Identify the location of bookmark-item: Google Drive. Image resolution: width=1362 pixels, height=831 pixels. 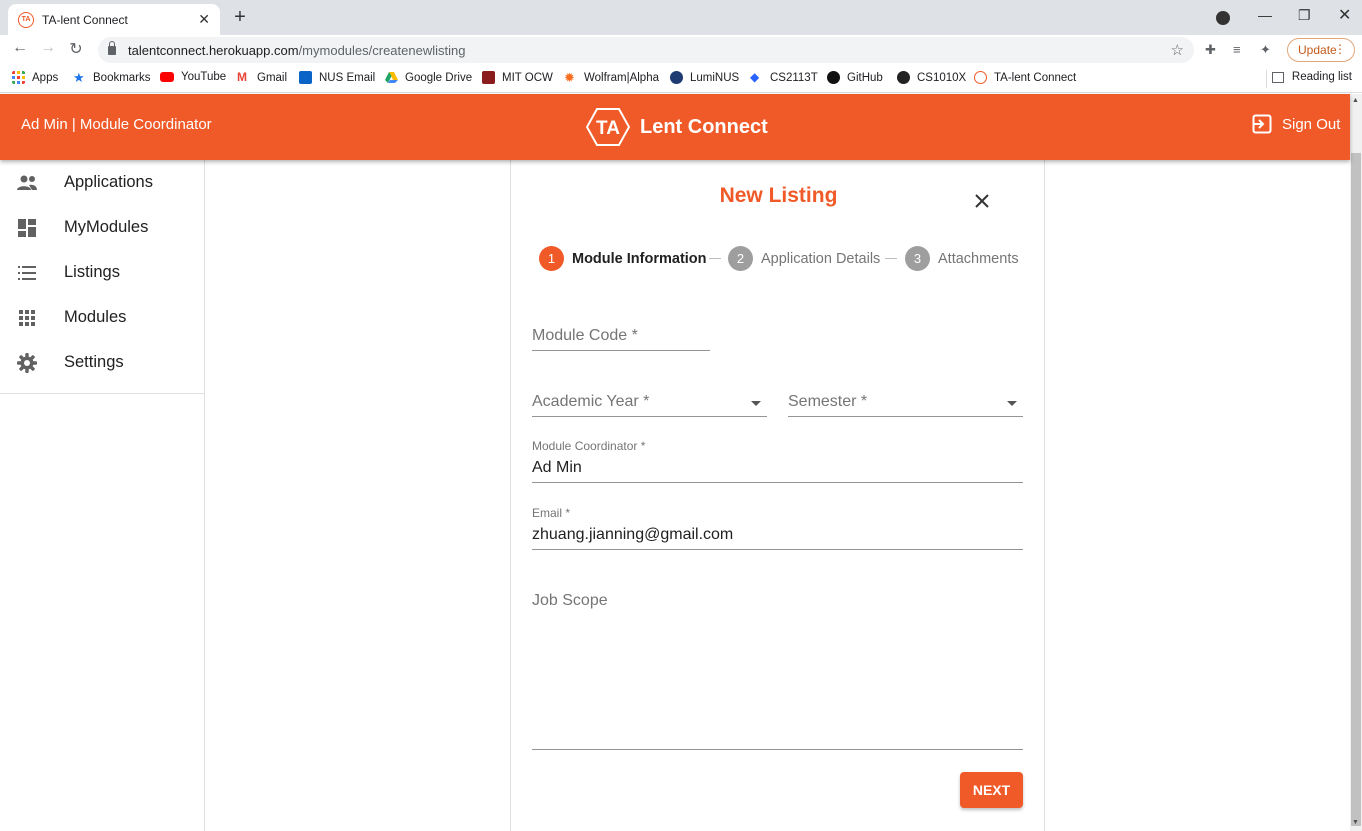
(428, 77).